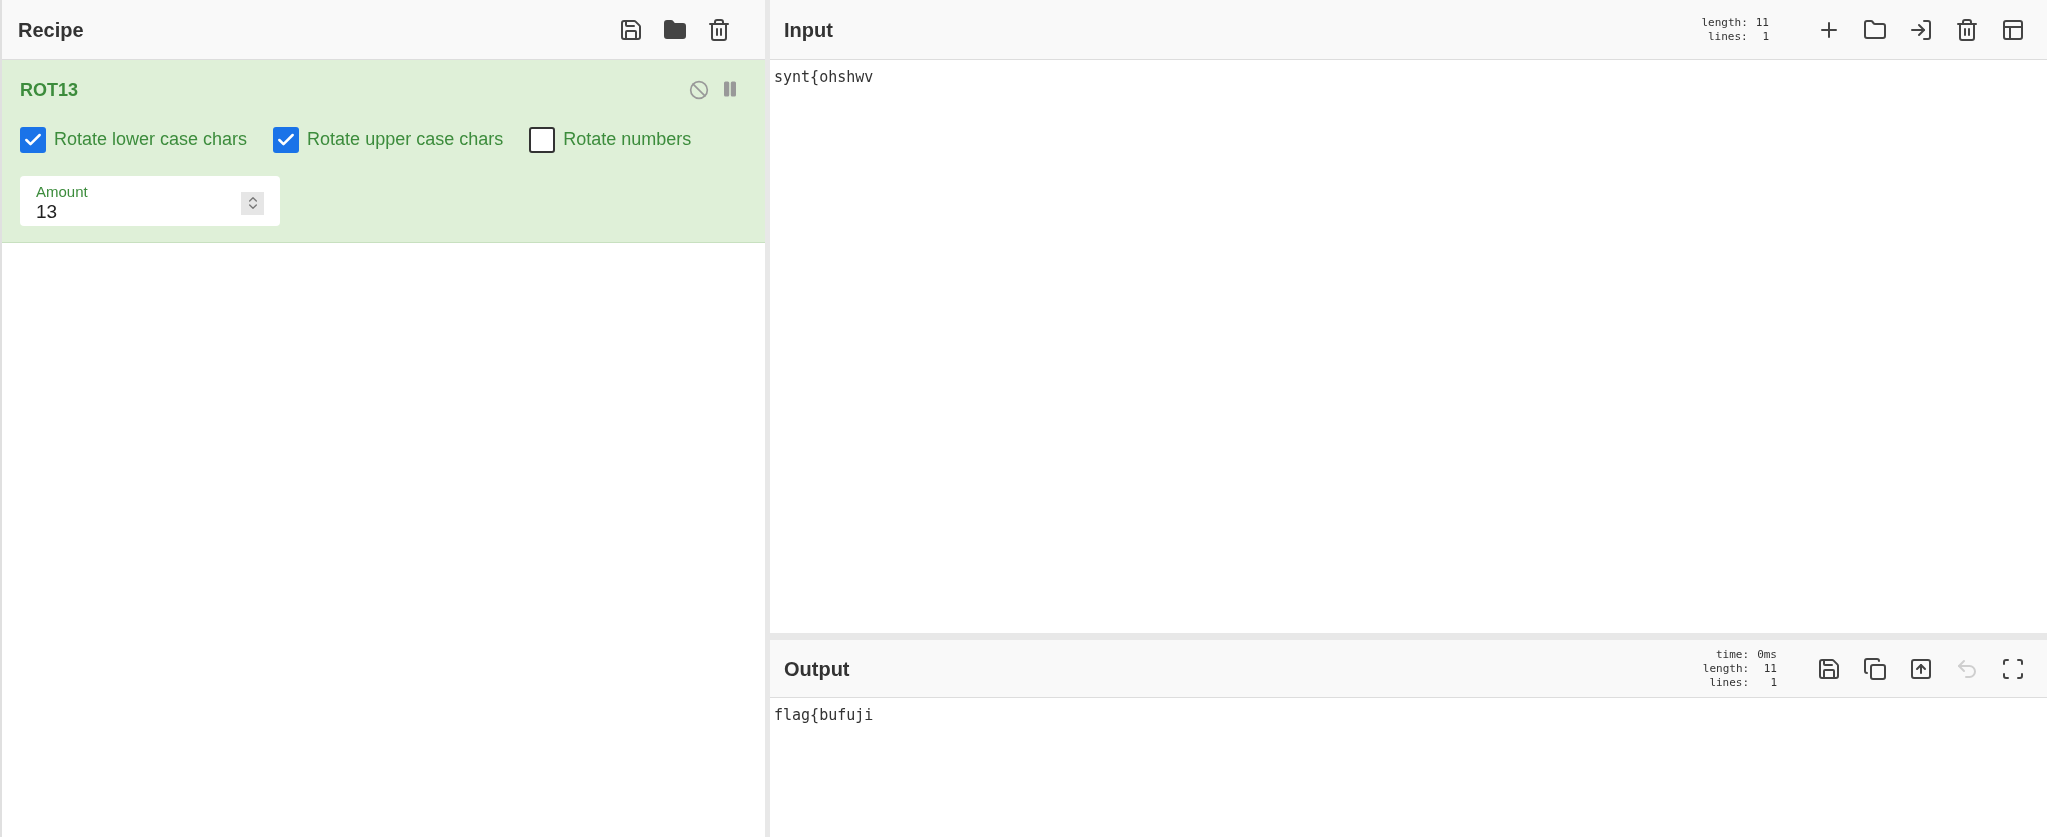 This screenshot has height=837, width=2047. What do you see at coordinates (627, 139) in the screenshot?
I see `checkbox-label: Rotate numbers` at bounding box center [627, 139].